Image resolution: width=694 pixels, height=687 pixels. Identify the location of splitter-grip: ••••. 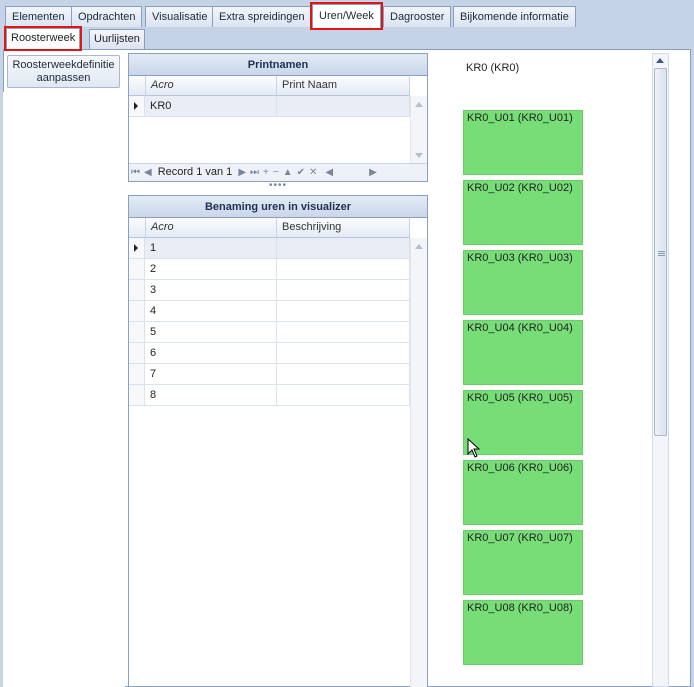
(278, 185).